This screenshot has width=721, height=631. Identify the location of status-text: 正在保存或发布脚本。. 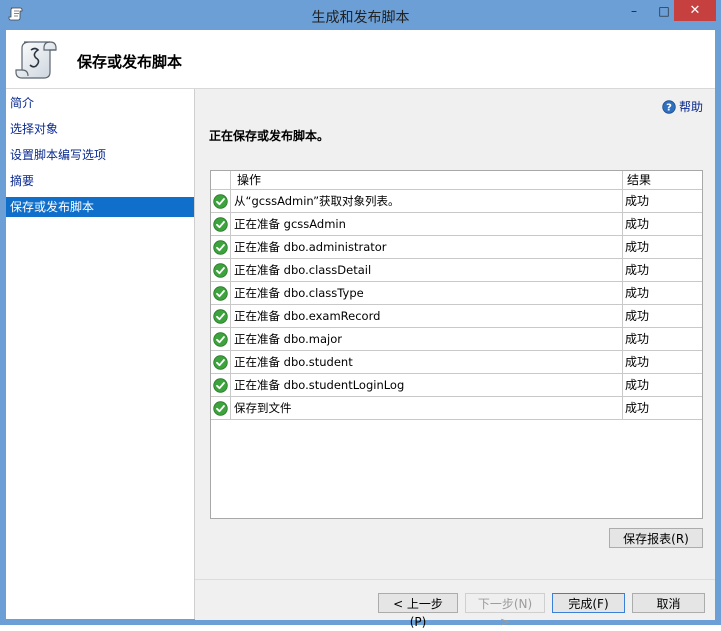
(269, 136).